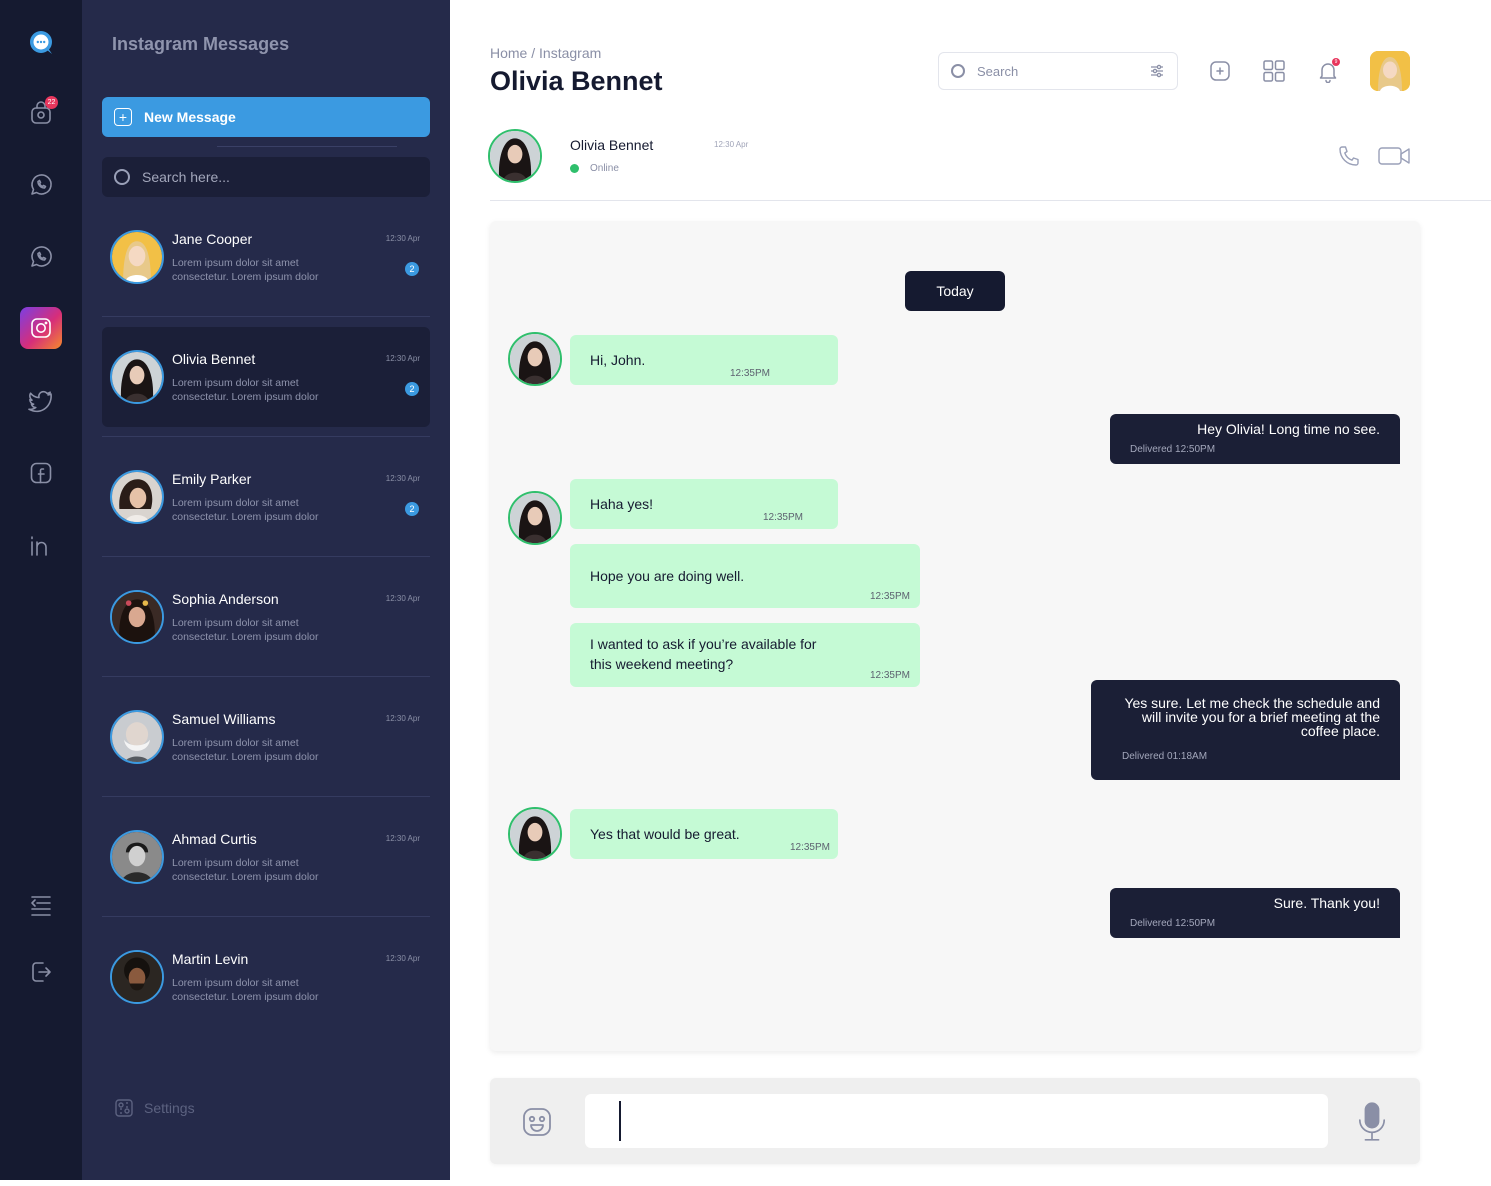  Describe the element at coordinates (1157, 71) in the screenshot. I see `filter-sliders-icon` at that location.